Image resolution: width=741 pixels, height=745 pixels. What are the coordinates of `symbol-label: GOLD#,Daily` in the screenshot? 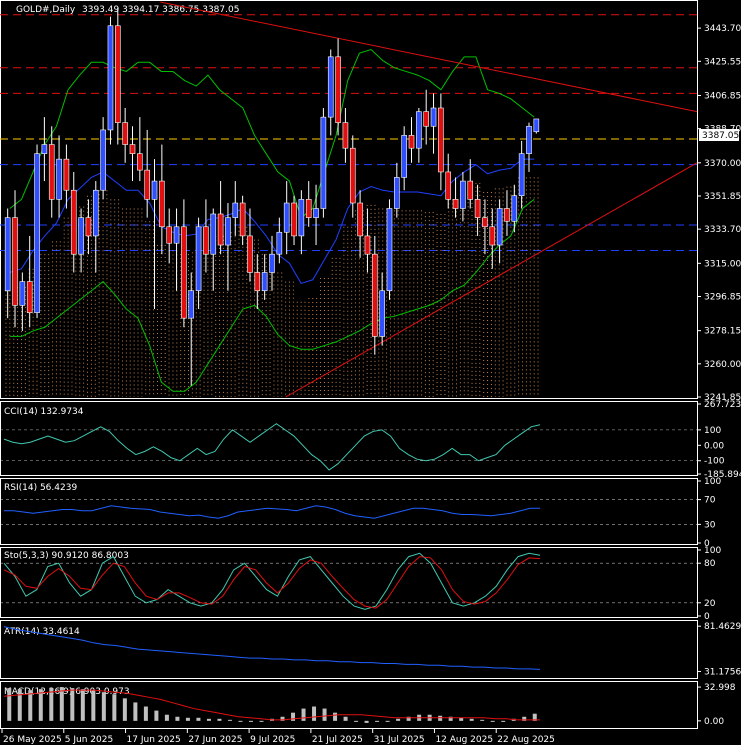 It's located at (46, 10).